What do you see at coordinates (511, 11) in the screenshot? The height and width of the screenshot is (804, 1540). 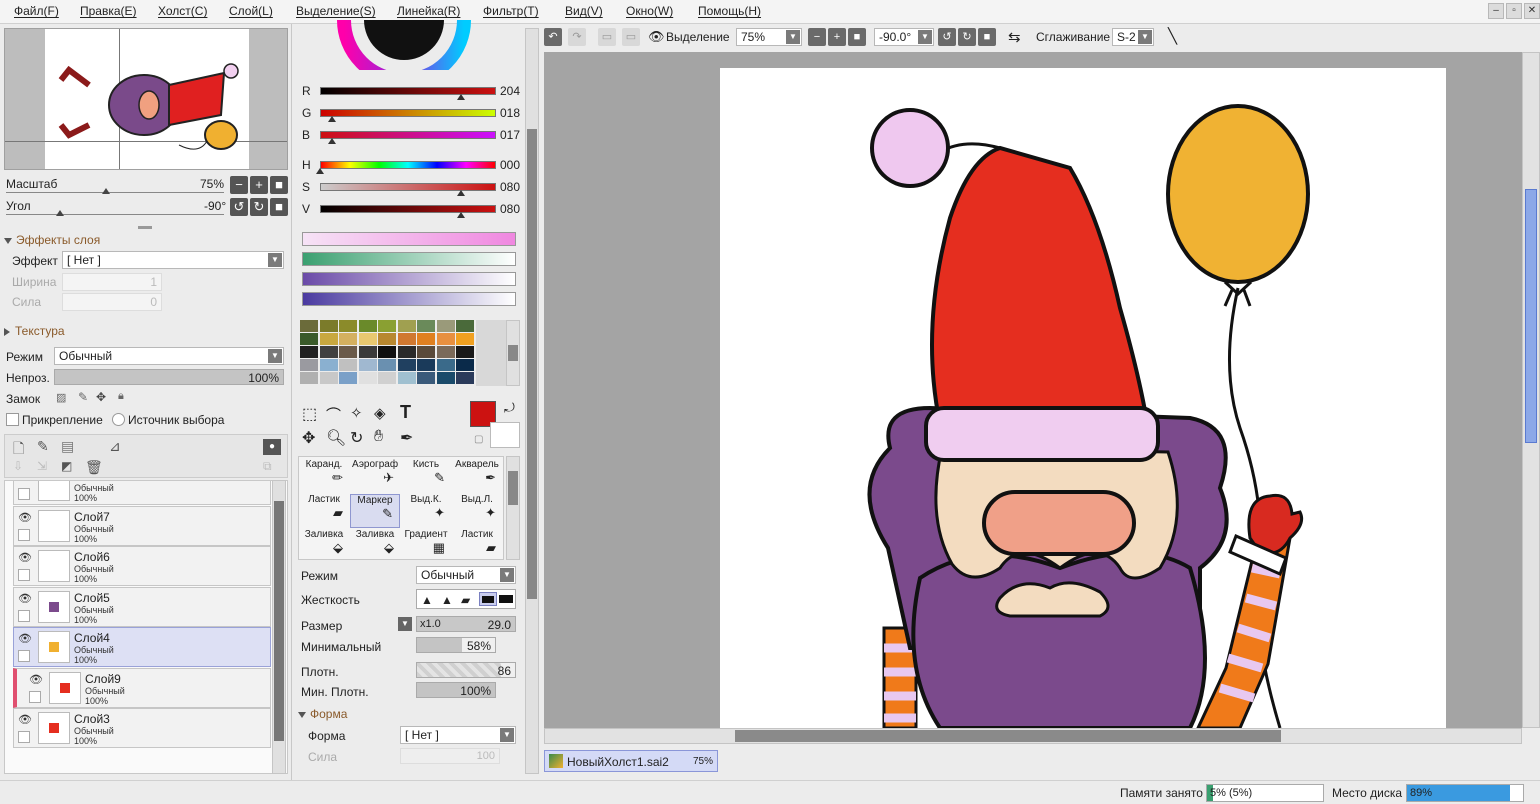 I see `menu-filter: Фильтр(T)` at bounding box center [511, 11].